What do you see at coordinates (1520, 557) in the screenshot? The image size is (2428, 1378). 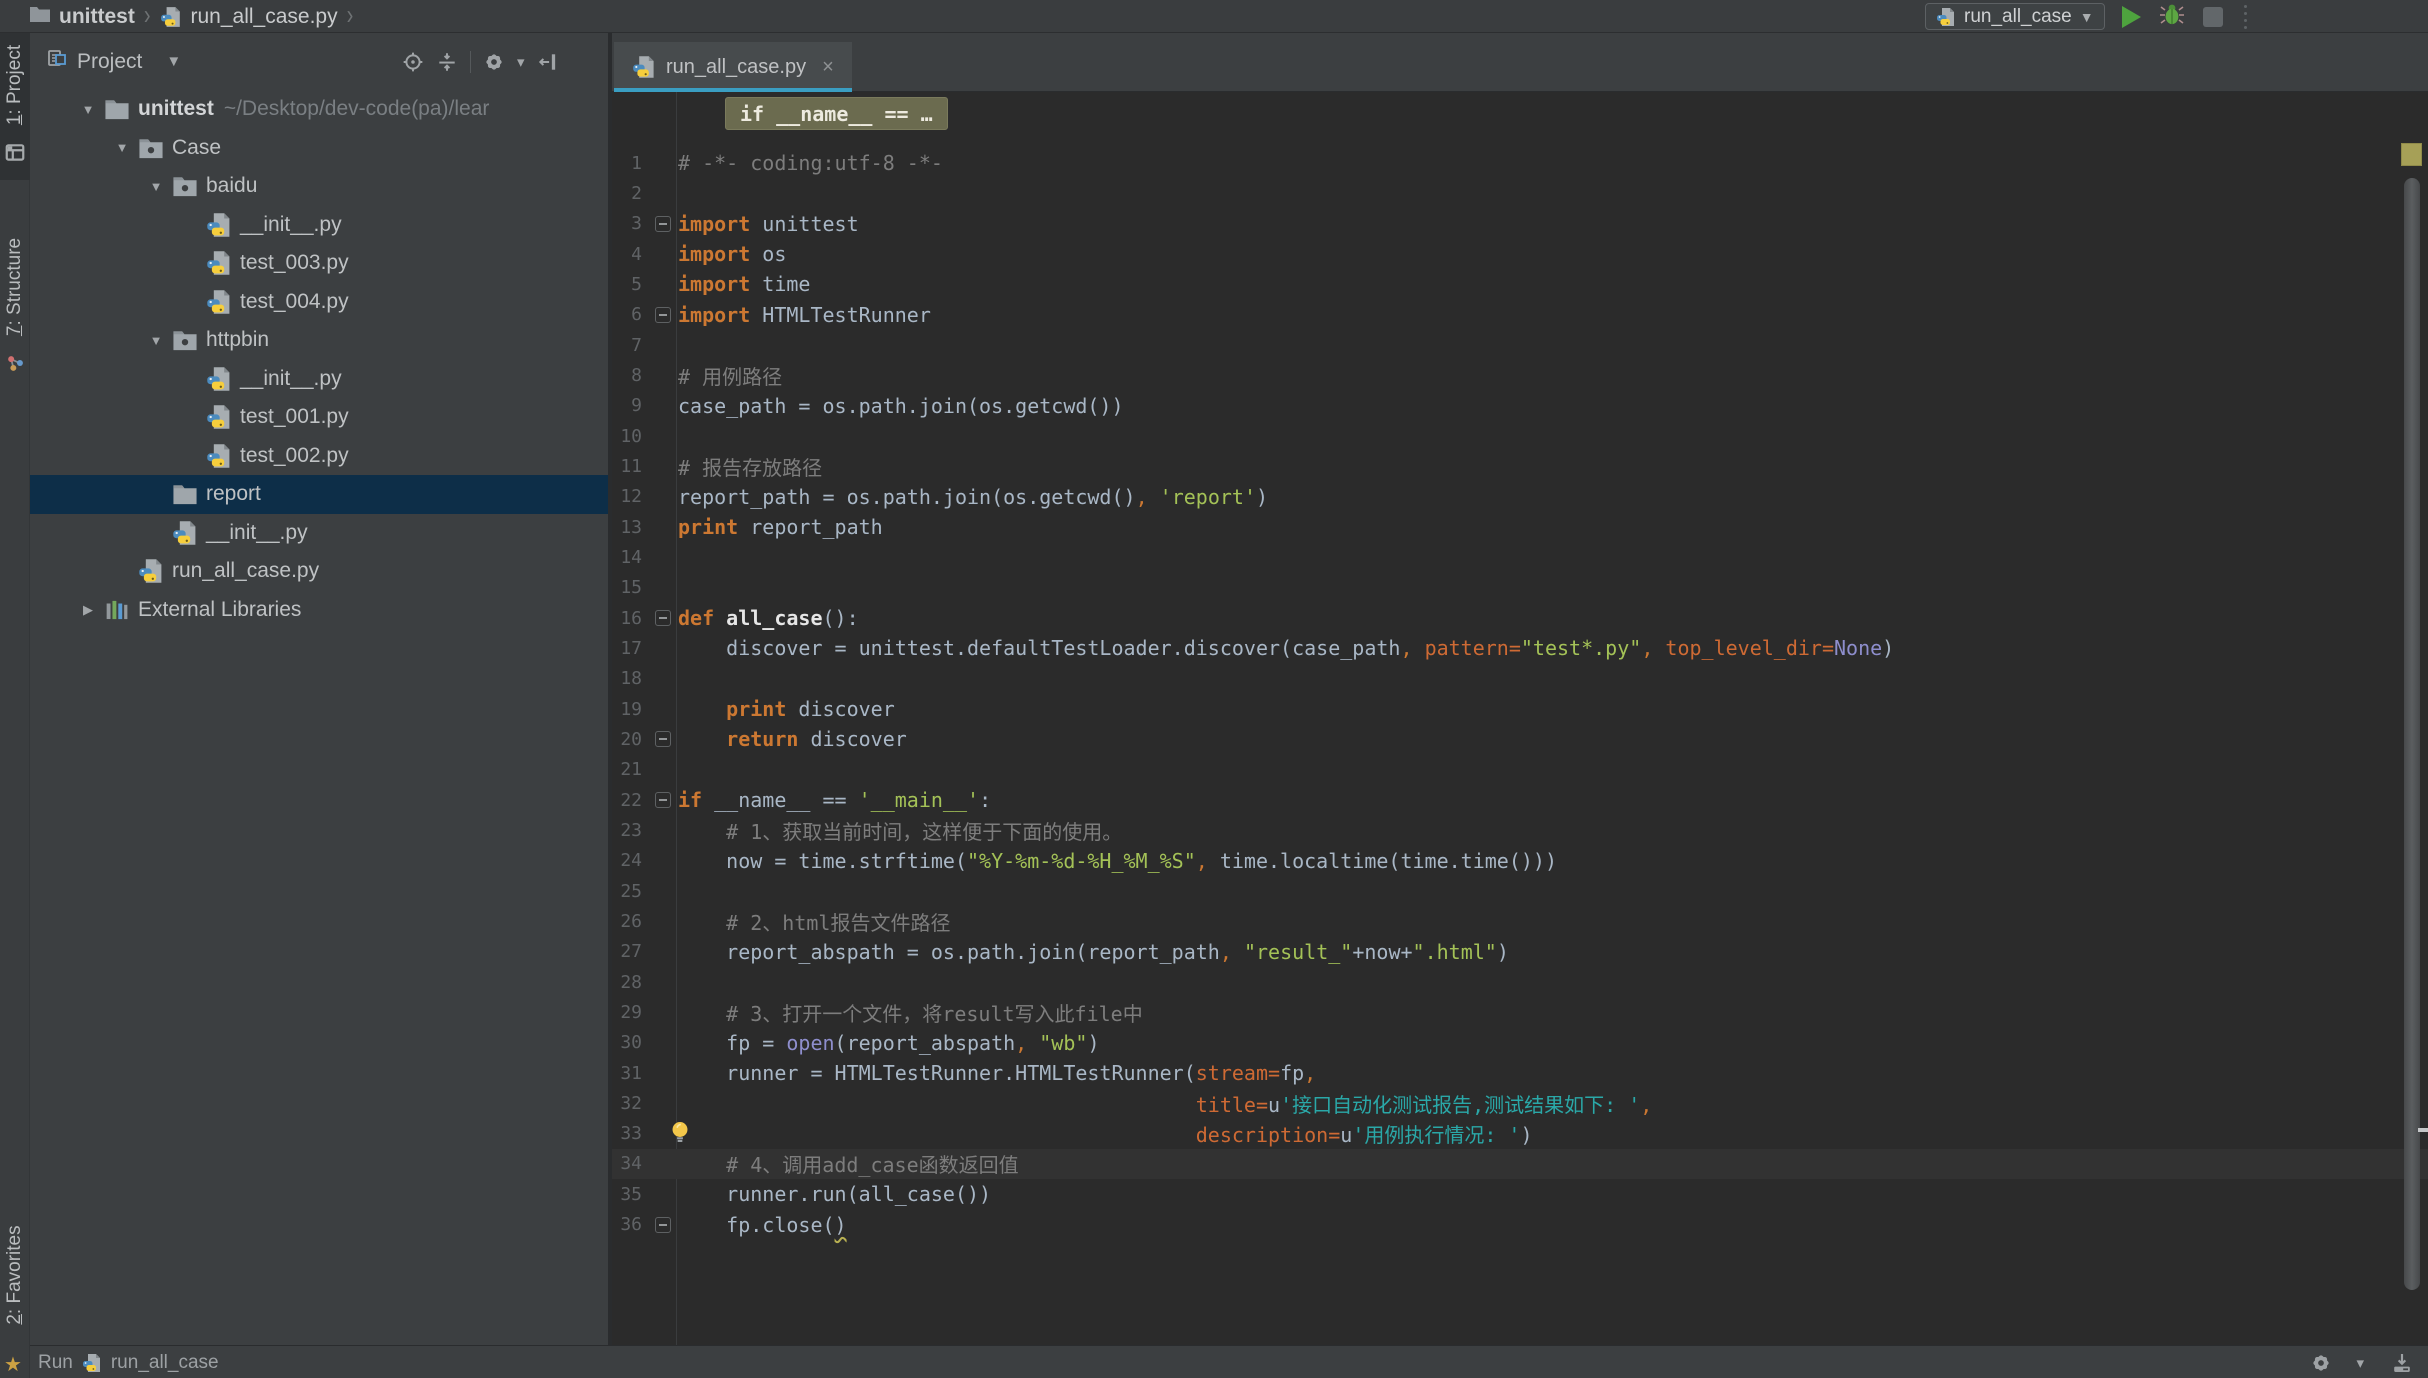 I see `code-line-14: 14` at bounding box center [1520, 557].